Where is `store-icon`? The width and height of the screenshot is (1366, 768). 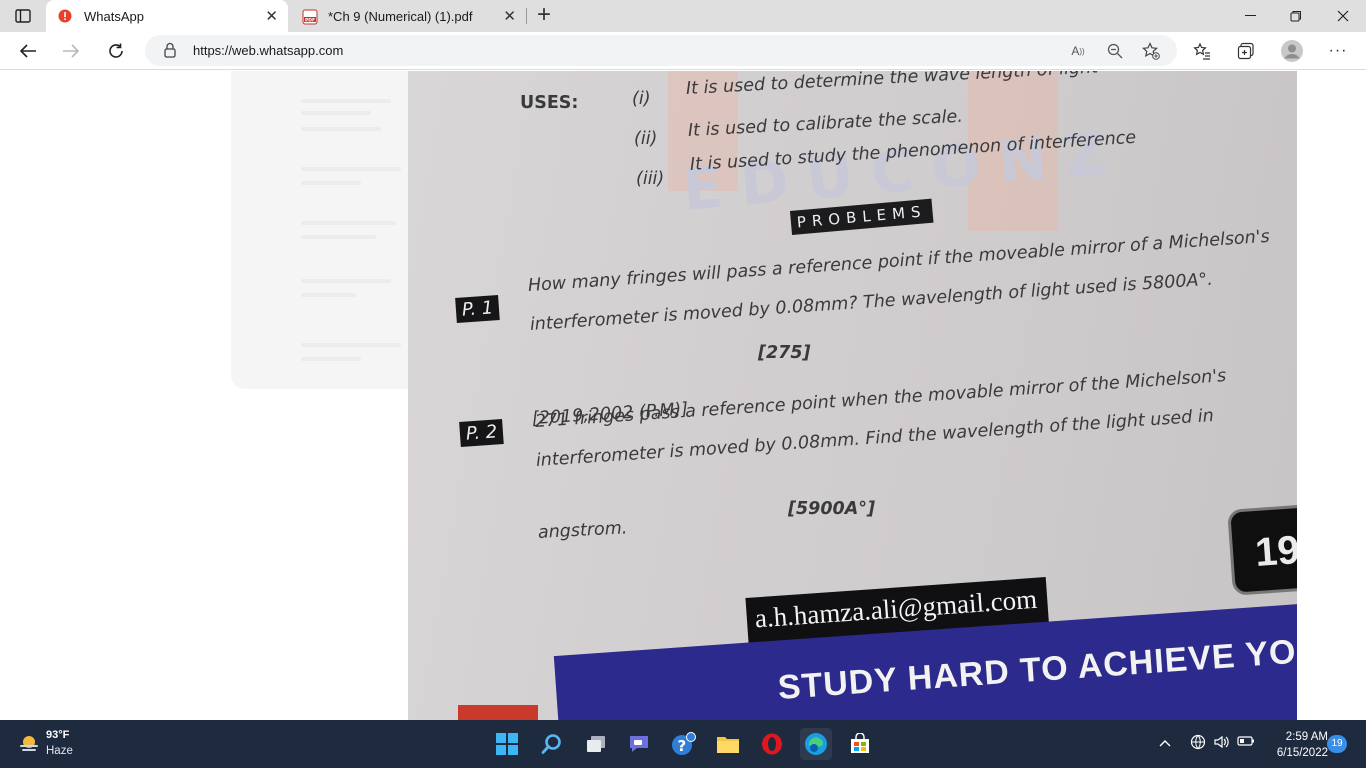
store-icon is located at coordinates (860, 743).